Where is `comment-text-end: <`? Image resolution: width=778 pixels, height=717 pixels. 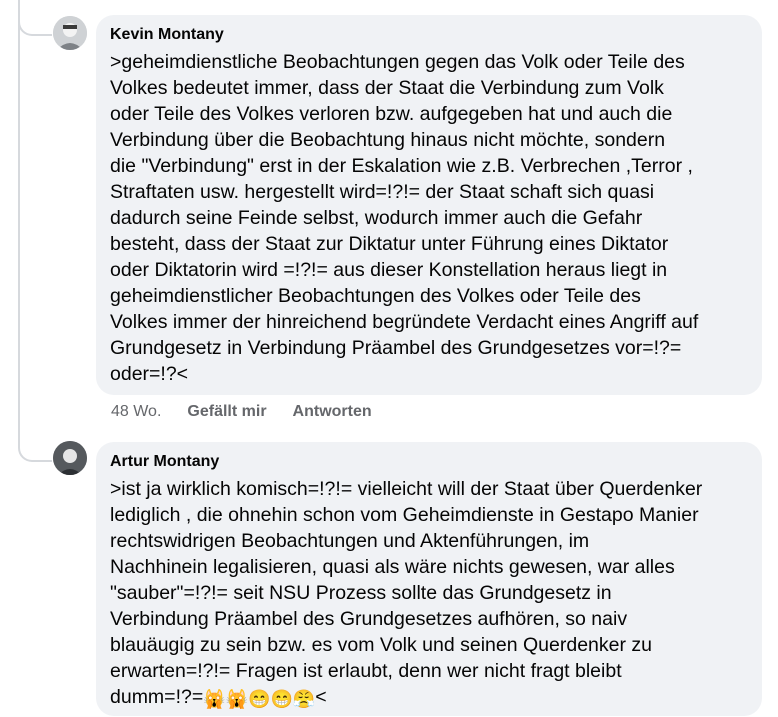
comment-text-end: < is located at coordinates (321, 697).